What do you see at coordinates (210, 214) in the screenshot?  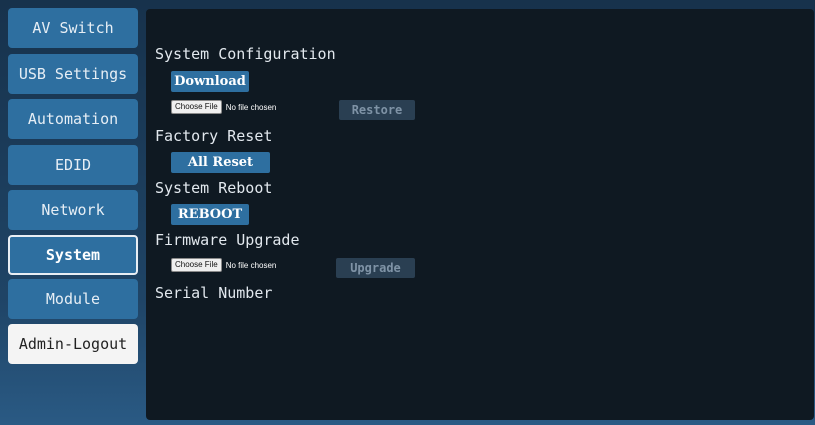 I see `reboot-button: REBOOT` at bounding box center [210, 214].